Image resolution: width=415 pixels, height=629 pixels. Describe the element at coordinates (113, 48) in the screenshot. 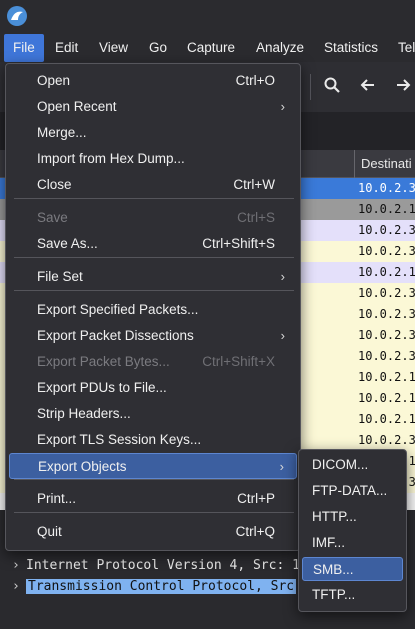

I see `menu-view: View` at that location.